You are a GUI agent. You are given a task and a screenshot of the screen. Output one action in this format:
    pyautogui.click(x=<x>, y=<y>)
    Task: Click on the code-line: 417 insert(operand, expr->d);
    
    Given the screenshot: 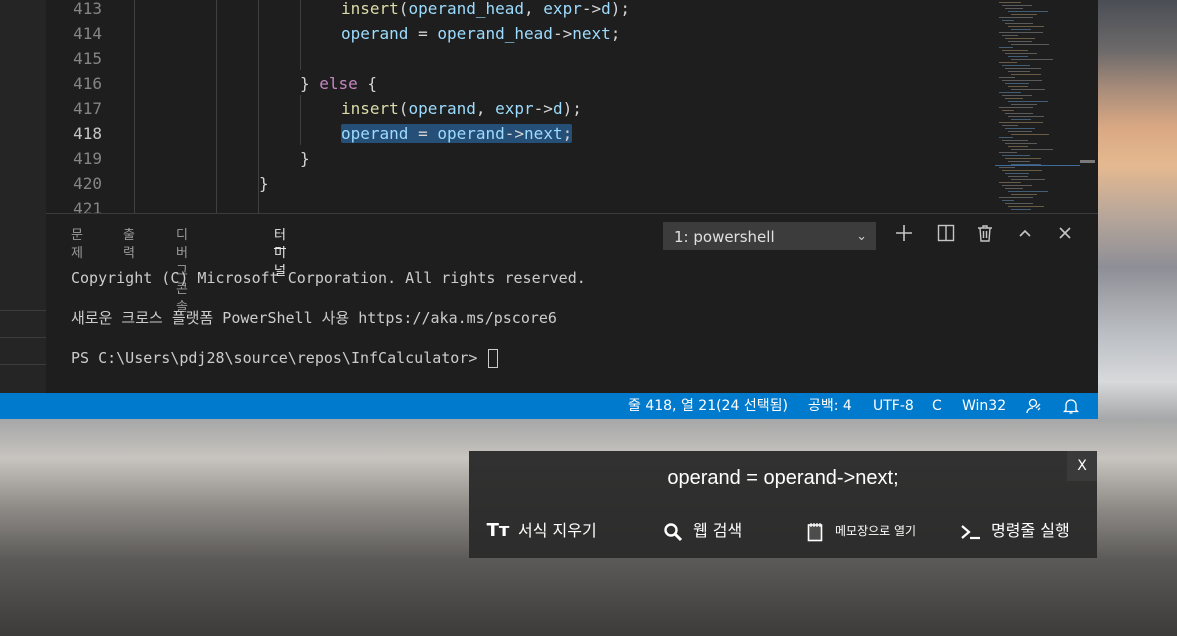 What is the action you would take?
    pyautogui.click(x=516, y=108)
    